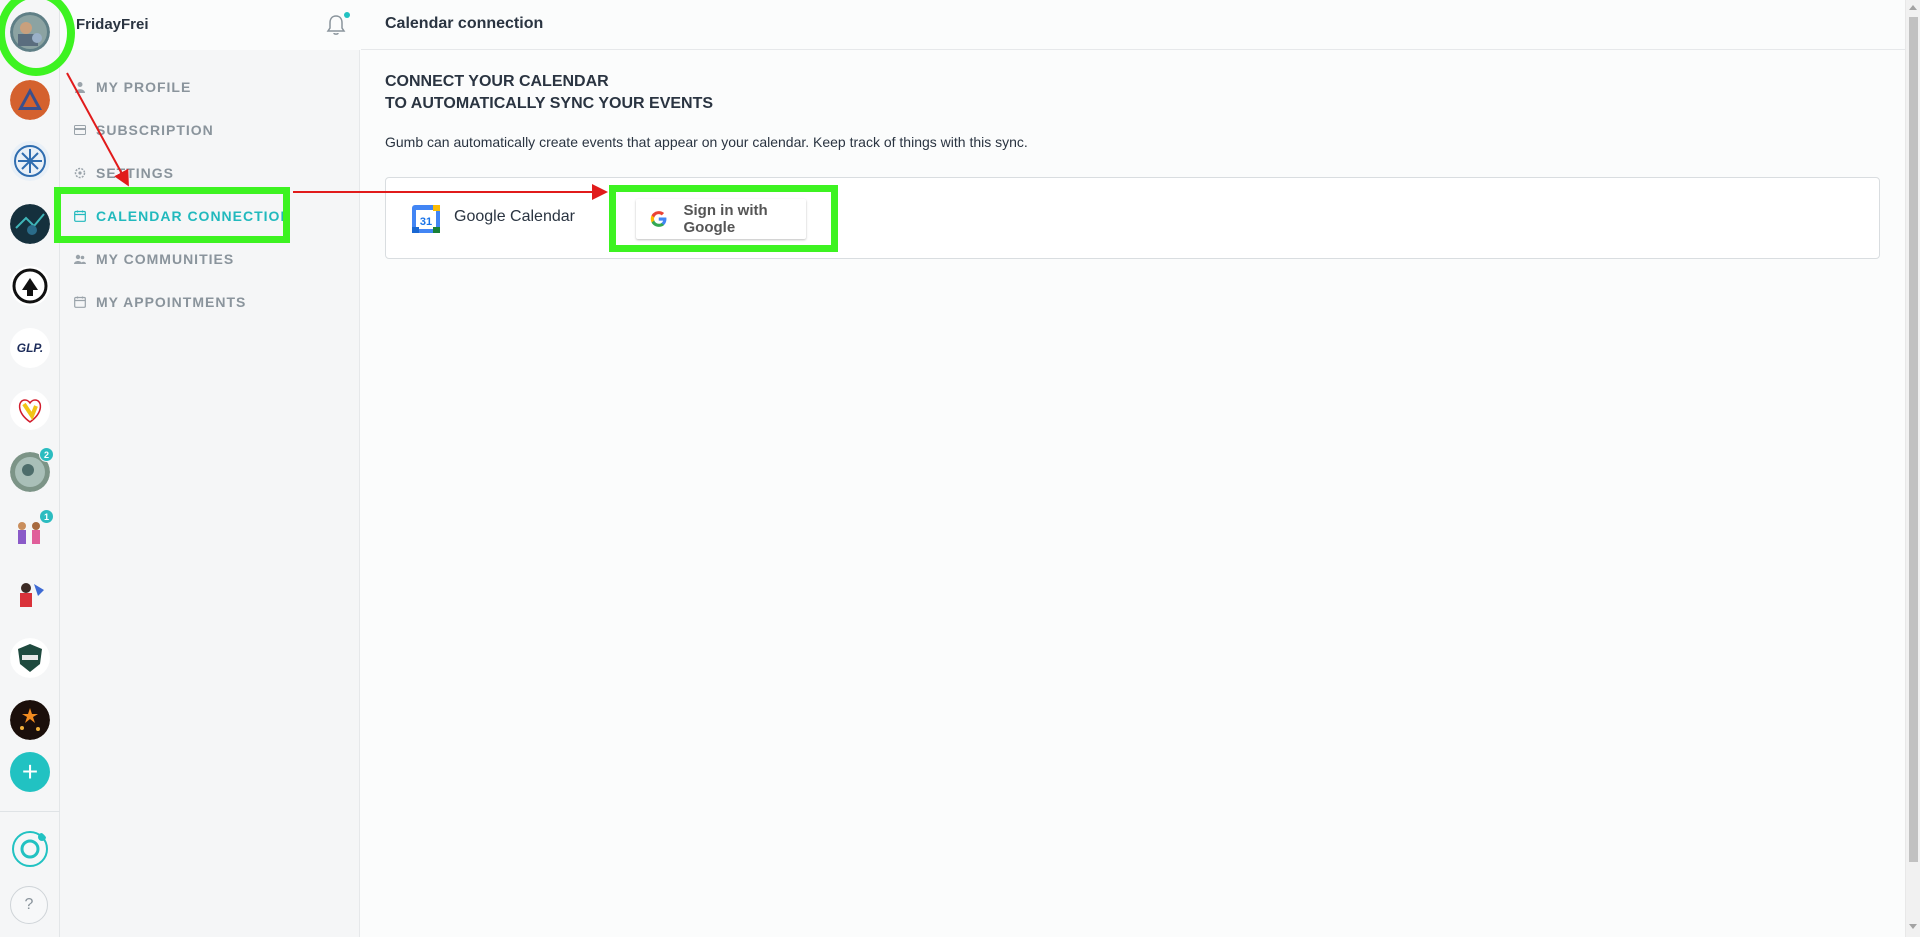 The image size is (1920, 937). I want to click on community-snowflake, so click(30, 161).